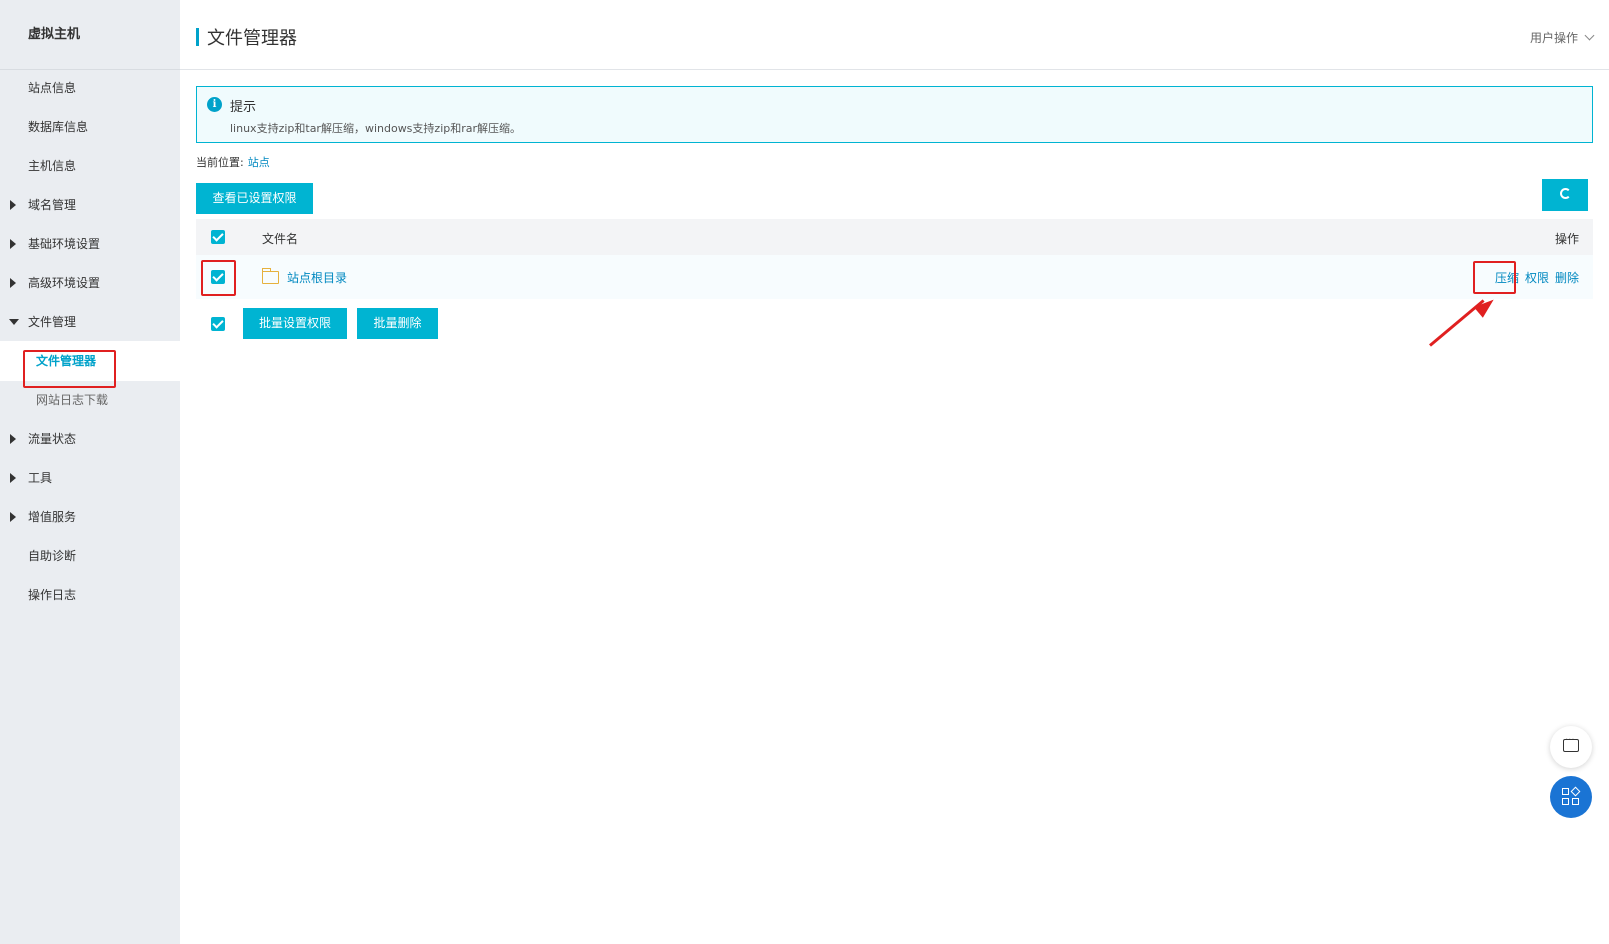  I want to click on table-row: 站点根目录 压缩 权限 删除, so click(894, 277).